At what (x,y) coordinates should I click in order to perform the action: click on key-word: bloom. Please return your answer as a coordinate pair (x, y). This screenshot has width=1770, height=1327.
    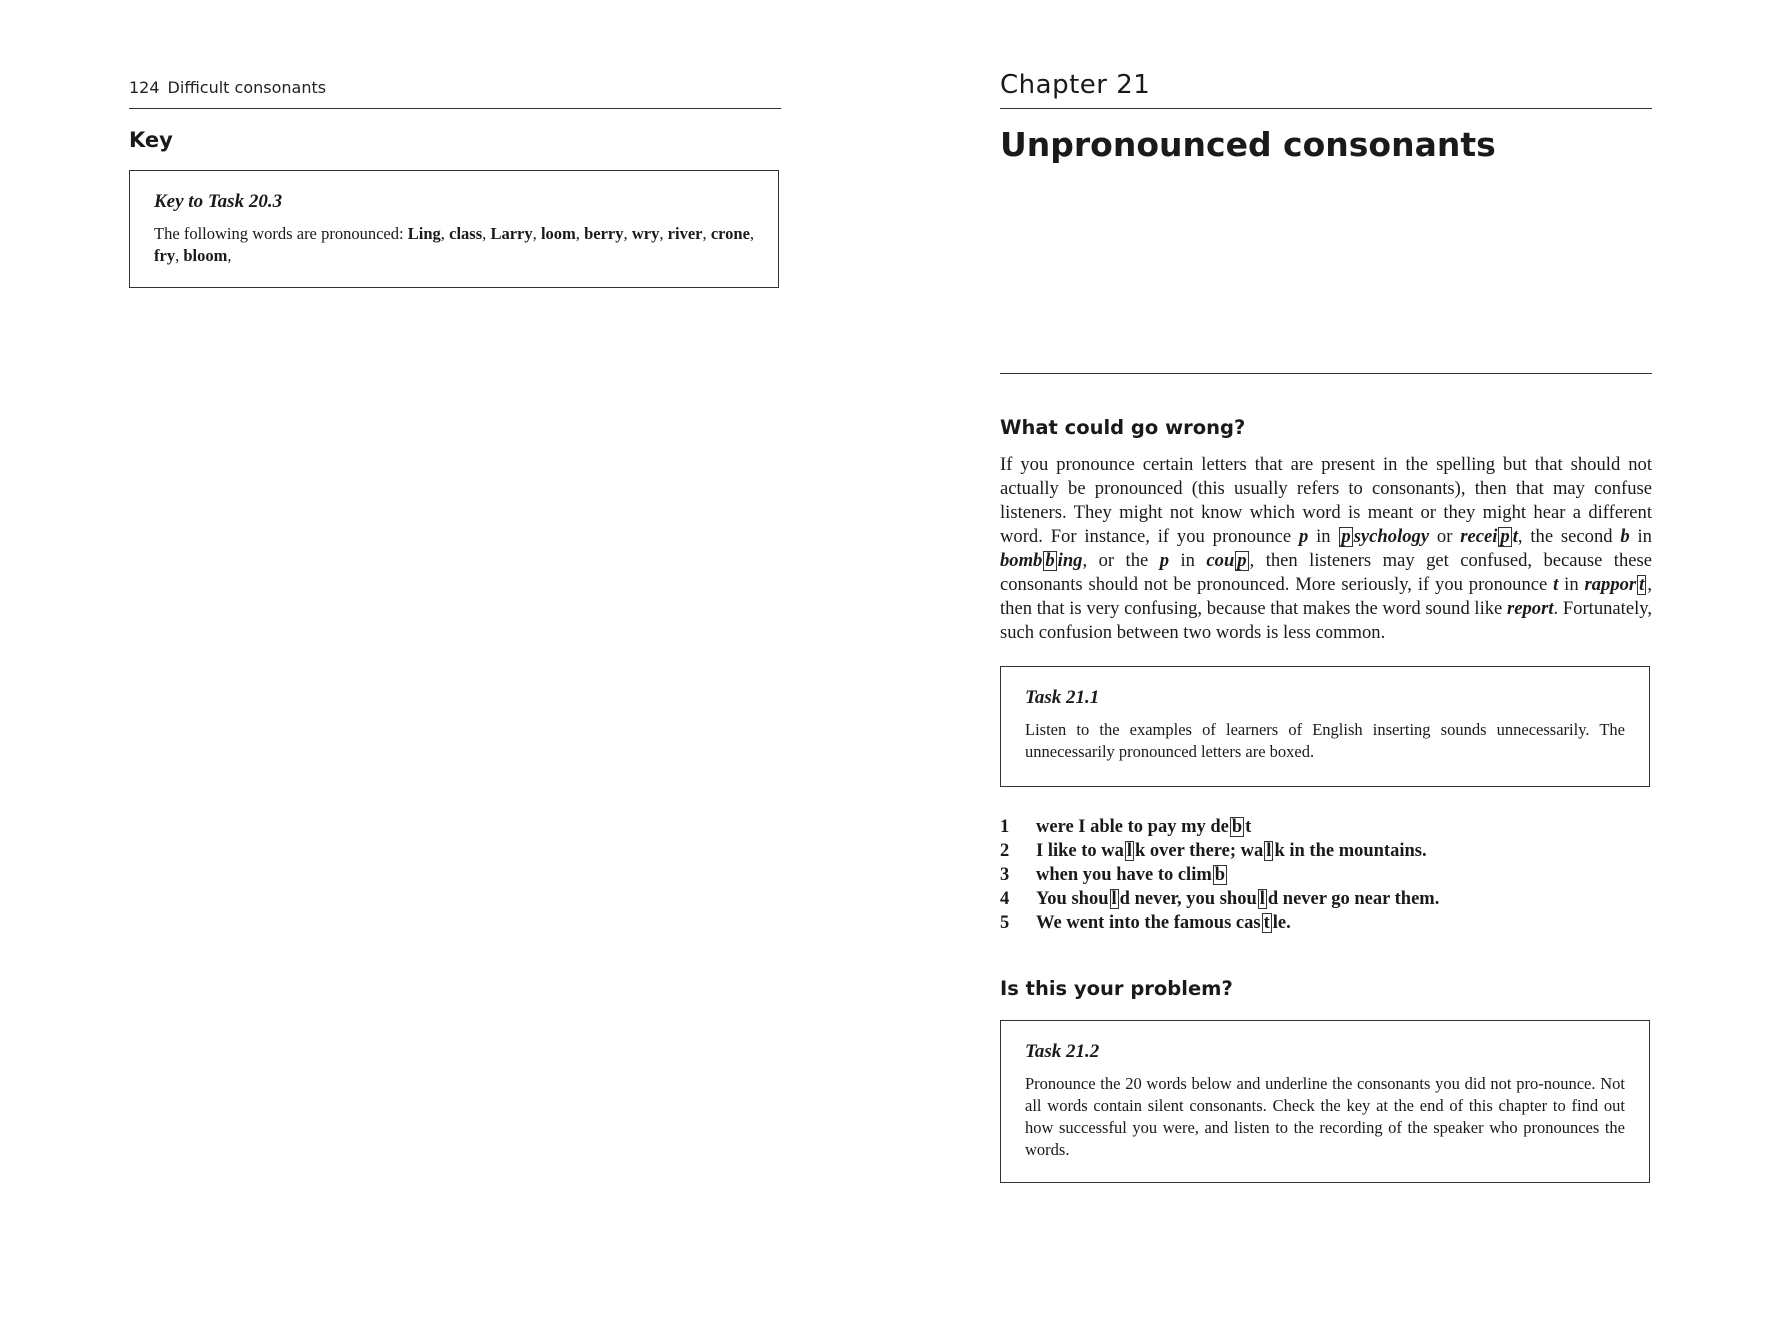
    Looking at the image, I should click on (205, 255).